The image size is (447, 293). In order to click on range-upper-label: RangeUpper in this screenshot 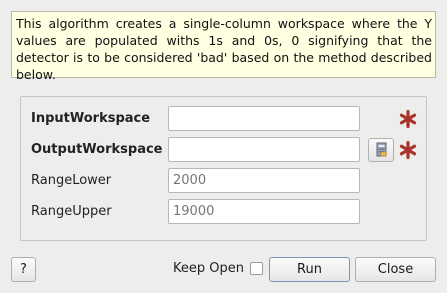, I will do `click(71, 211)`.